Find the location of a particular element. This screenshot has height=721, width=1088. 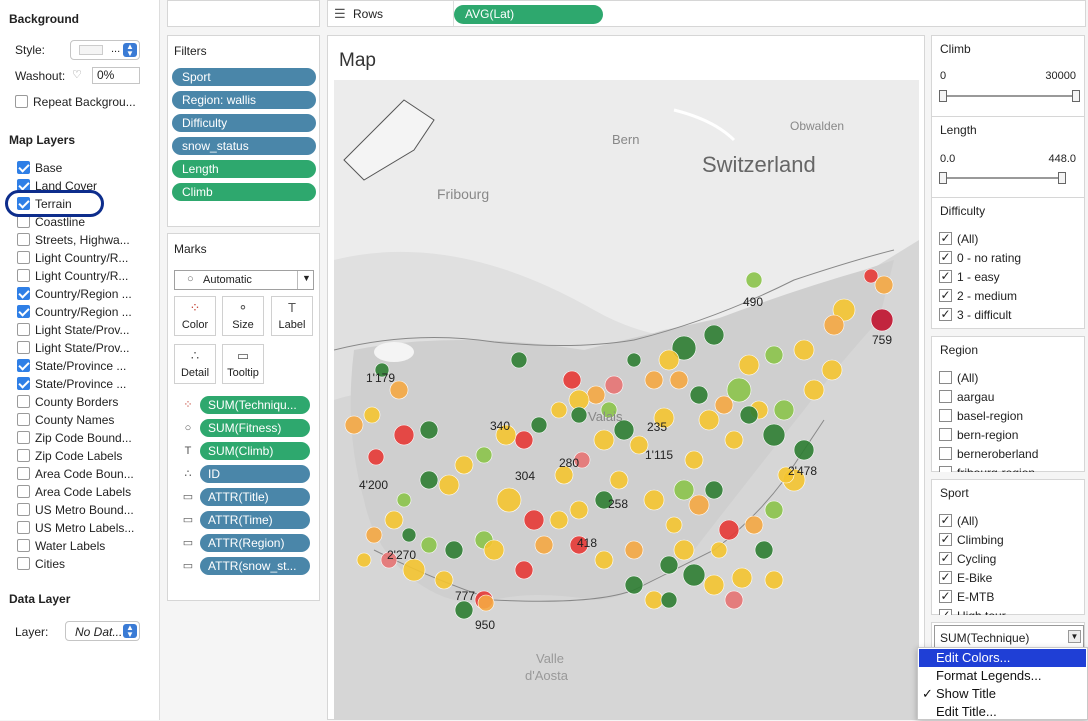

sport-option: ✓ Cycling is located at coordinates (967, 558).